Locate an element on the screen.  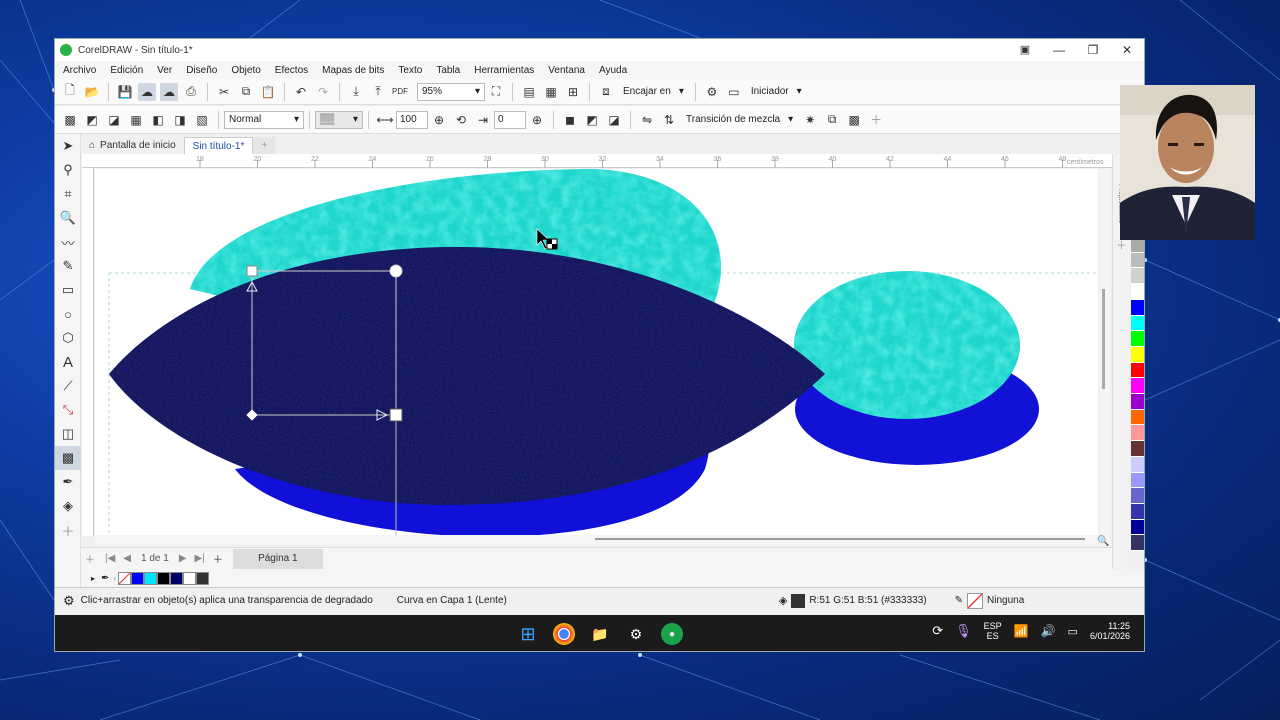
save-icon: 💾 is located at coordinates (125, 92).